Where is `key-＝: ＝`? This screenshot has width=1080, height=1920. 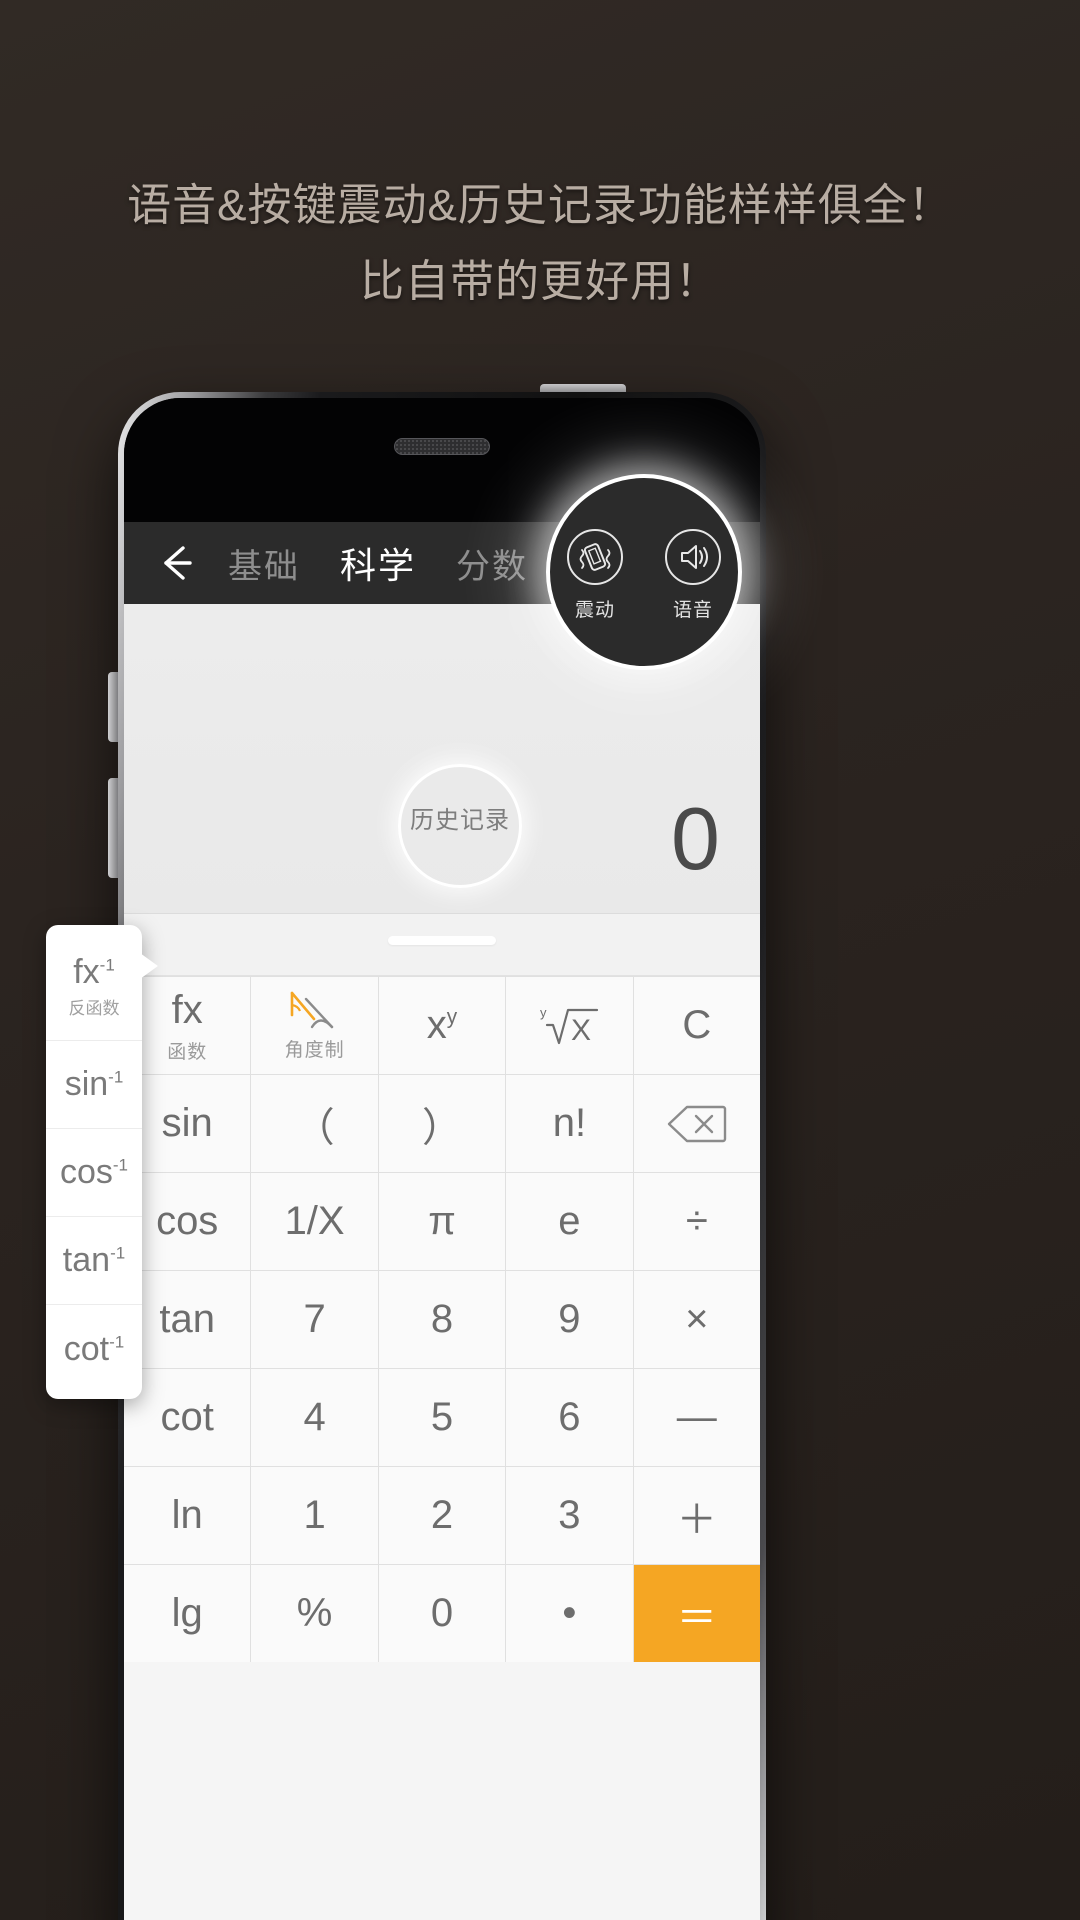 key-＝: ＝ is located at coordinates (696, 1613).